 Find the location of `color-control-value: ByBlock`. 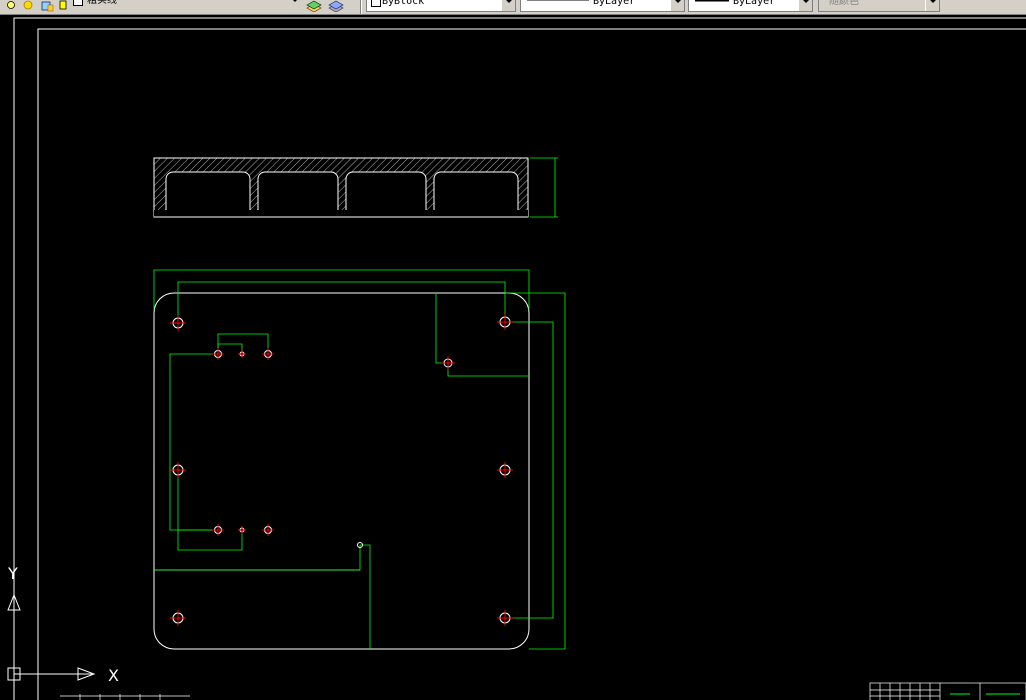

color-control-value: ByBlock is located at coordinates (403, 3).